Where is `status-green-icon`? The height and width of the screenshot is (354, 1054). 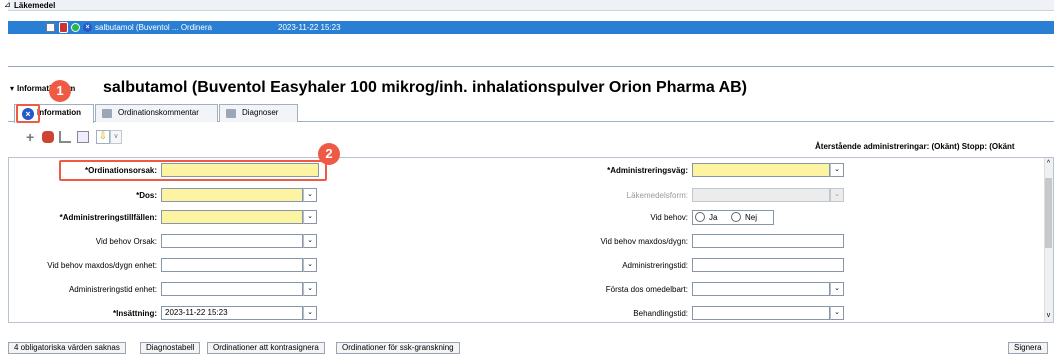
status-green-icon is located at coordinates (75, 27).